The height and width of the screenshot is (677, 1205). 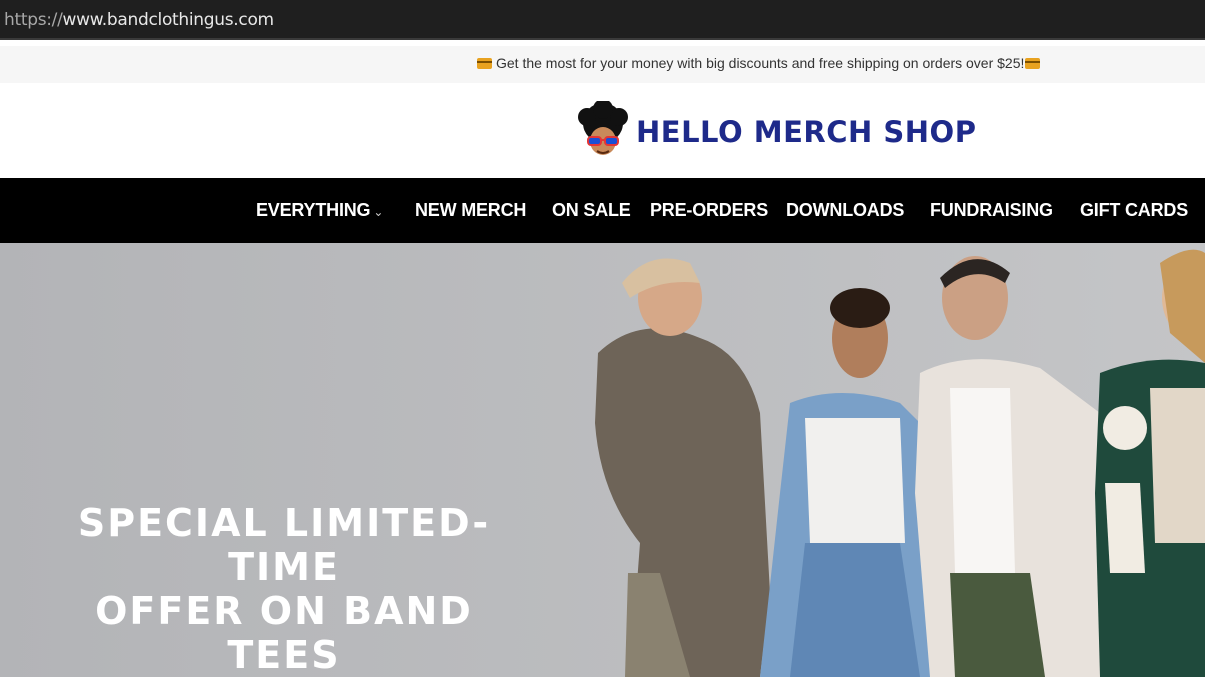 I want to click on hero-title-line2: OFFER ON BAND TEES, so click(x=284, y=633).